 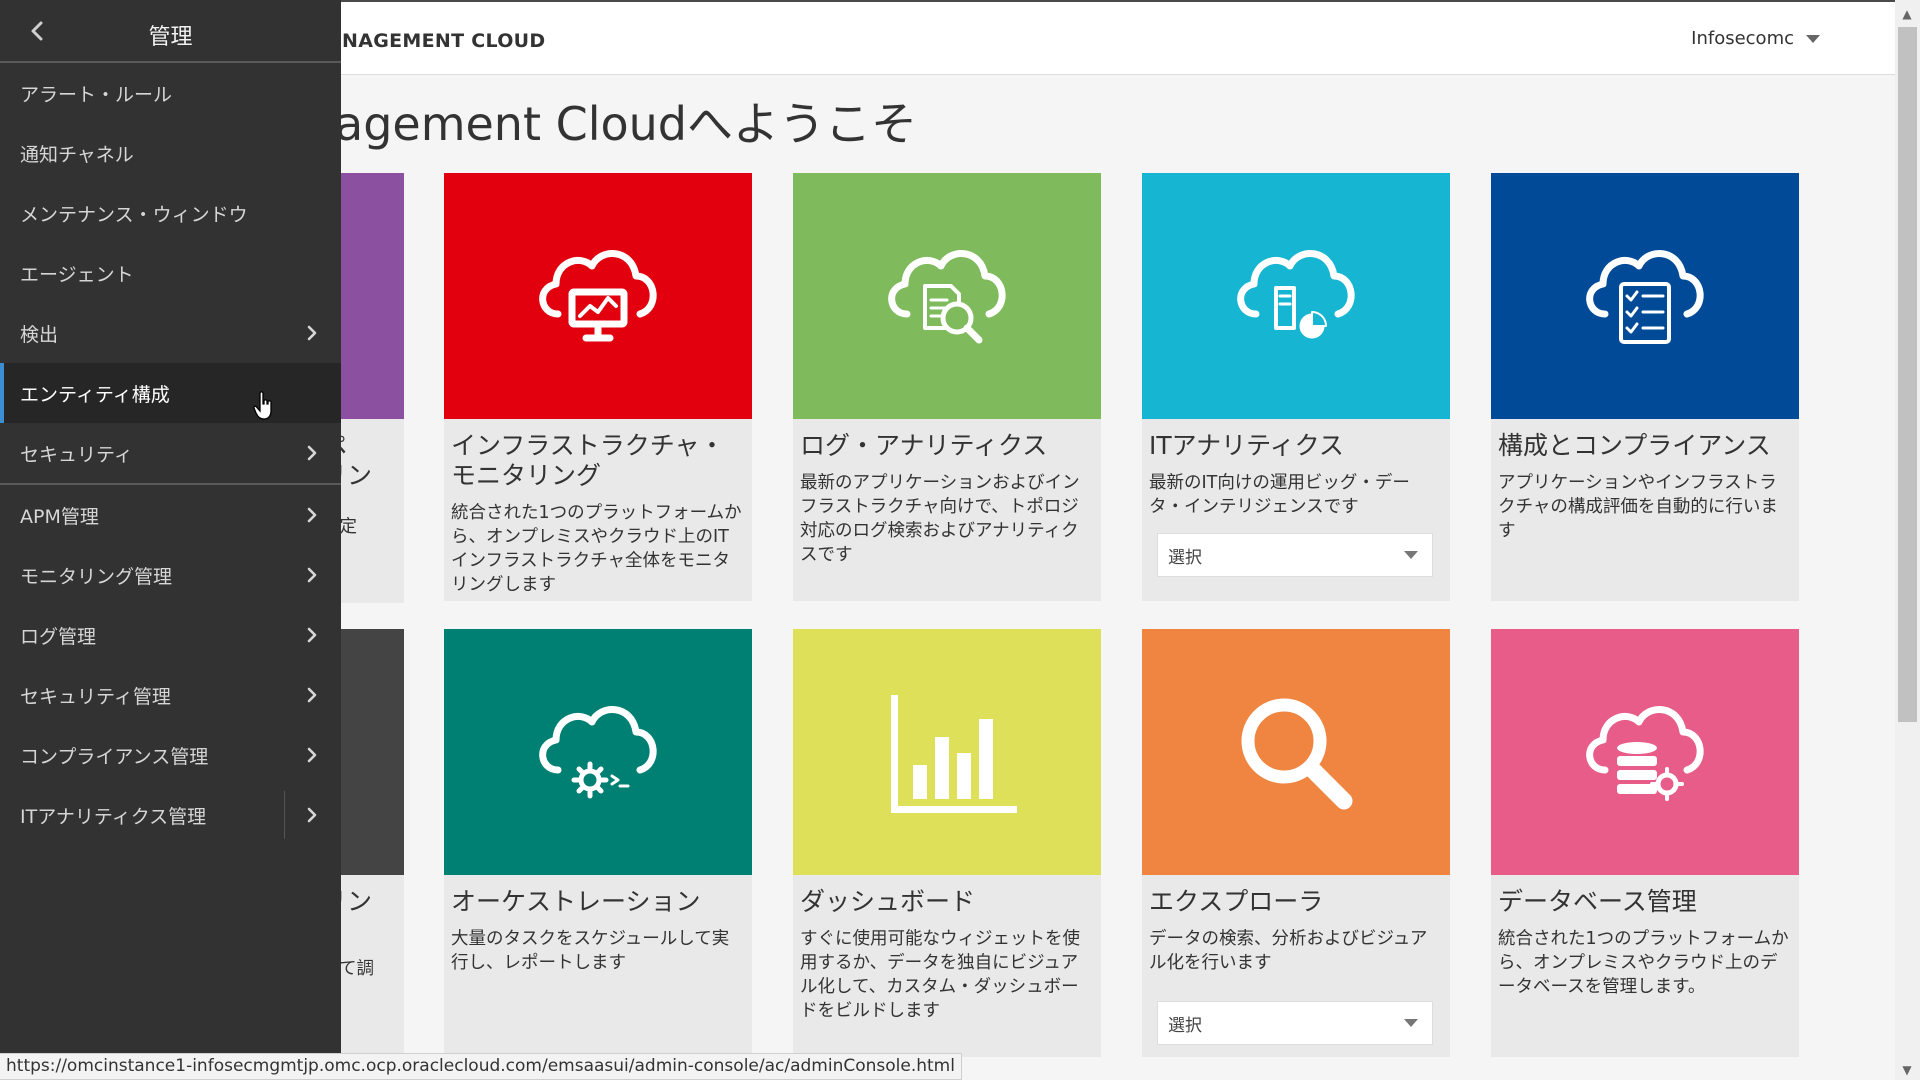 I want to click on sidebar-item-compliance-admin: コンプライアンス管理, so click(x=170, y=755).